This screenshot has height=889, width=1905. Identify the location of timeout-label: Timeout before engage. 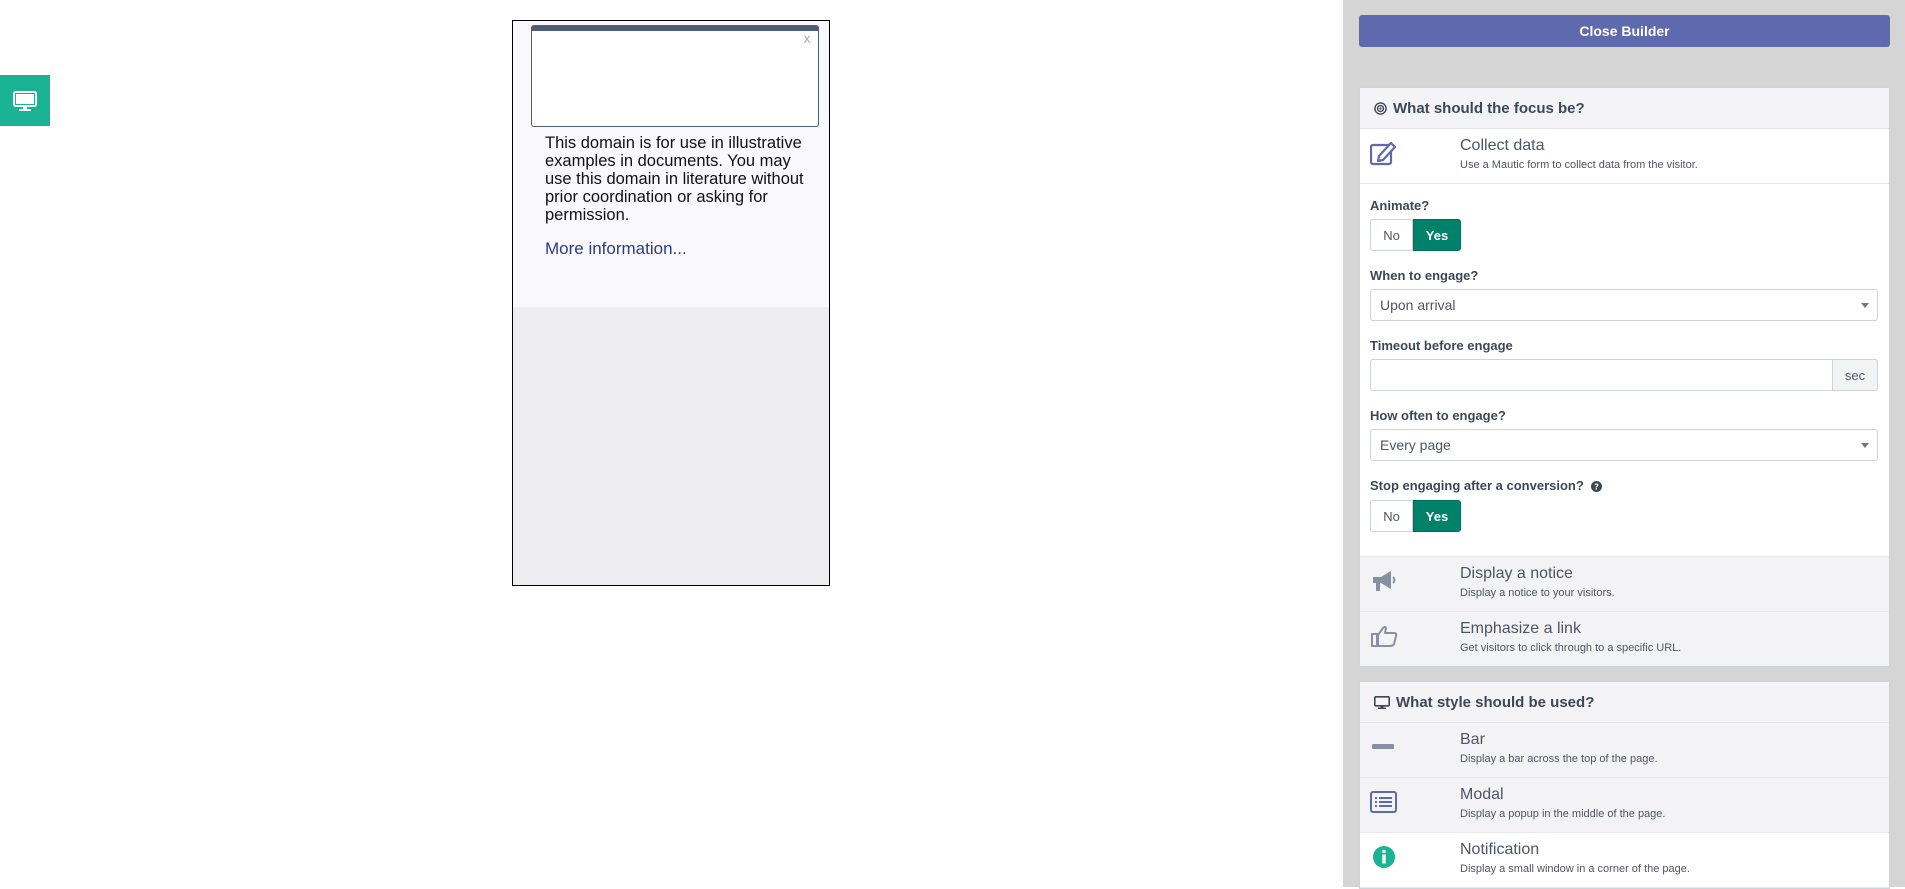
(1441, 345).